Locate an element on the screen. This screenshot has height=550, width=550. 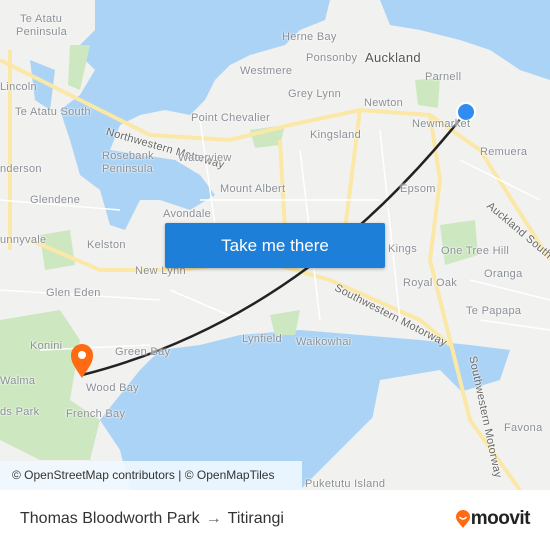
map-label: Auckland is located at coordinates (393, 57).